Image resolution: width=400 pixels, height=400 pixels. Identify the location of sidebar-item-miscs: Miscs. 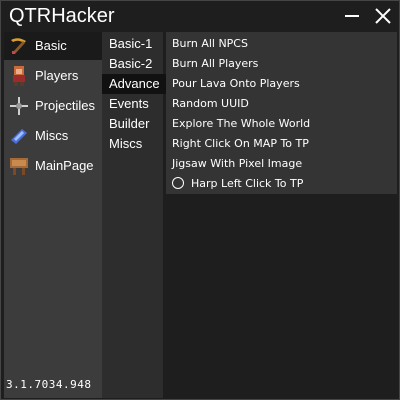
(53, 136).